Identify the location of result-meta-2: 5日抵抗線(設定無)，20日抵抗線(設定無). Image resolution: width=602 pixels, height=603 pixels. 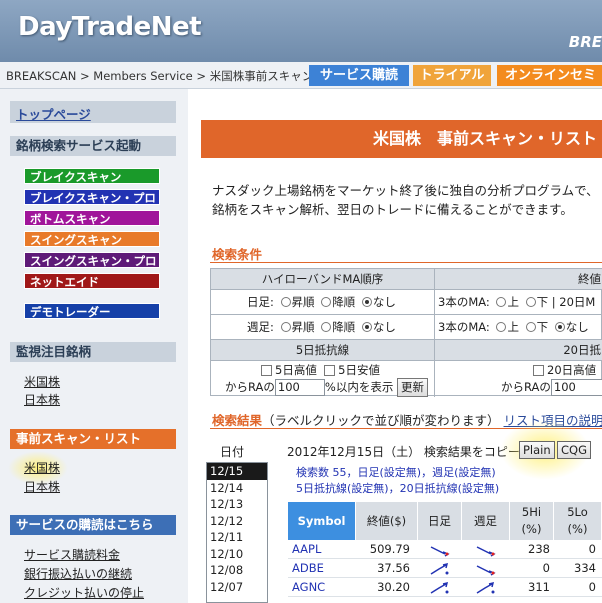
(398, 488).